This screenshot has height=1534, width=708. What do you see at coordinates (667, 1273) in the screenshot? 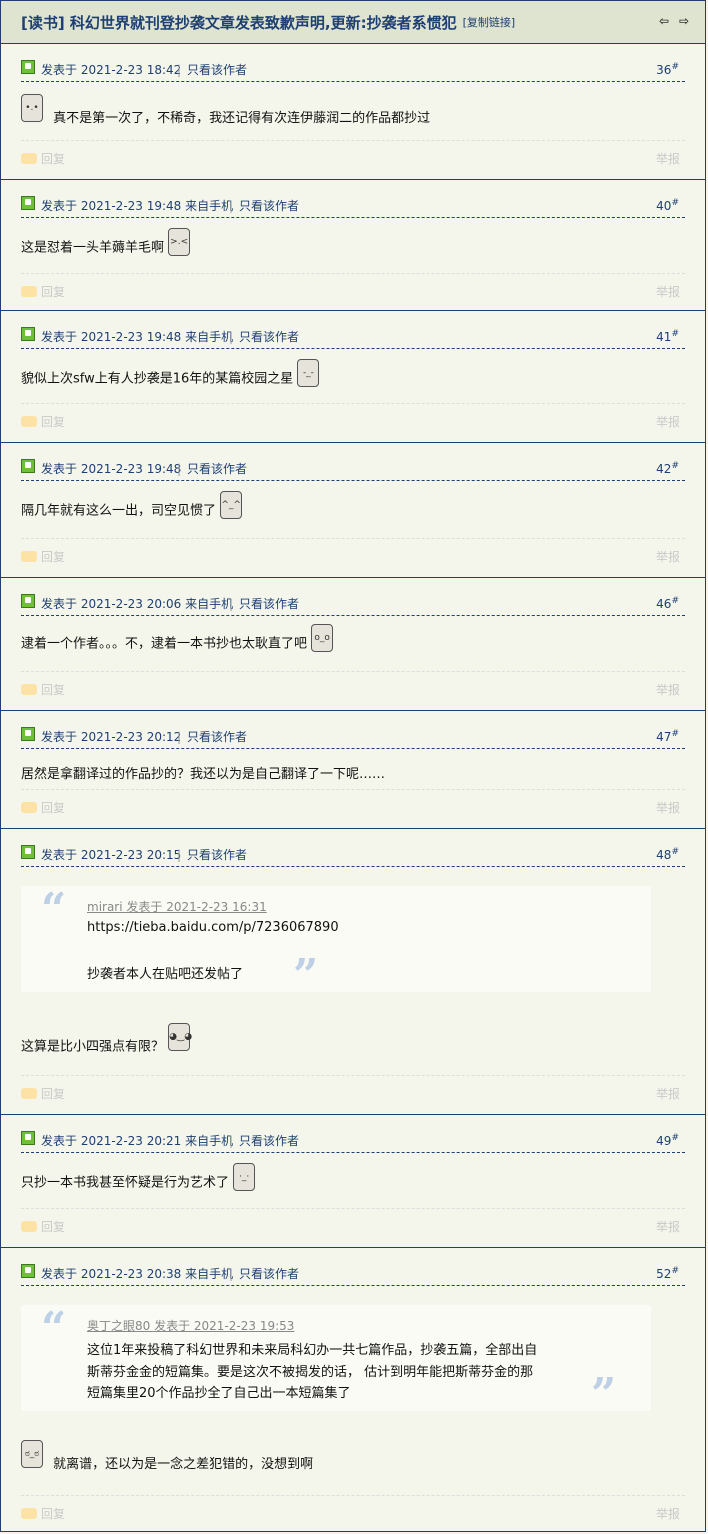
I see `floor-number: 52#` at bounding box center [667, 1273].